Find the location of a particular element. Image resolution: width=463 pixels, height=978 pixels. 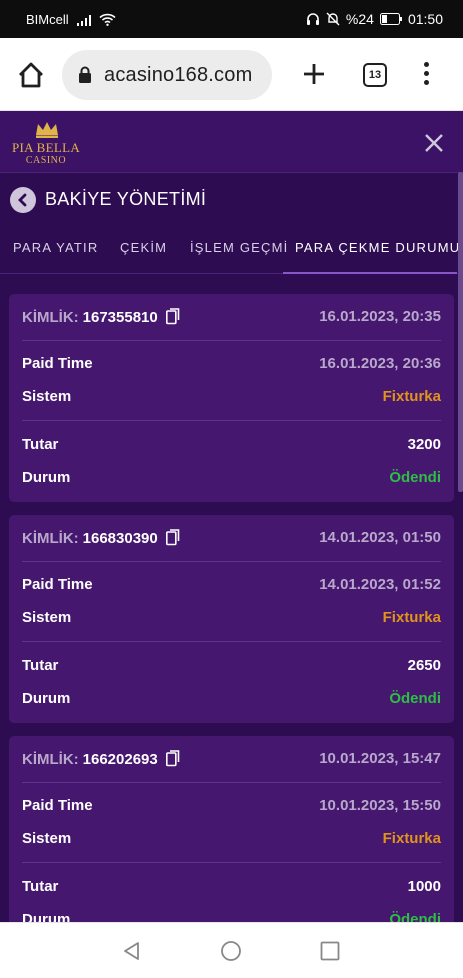

headphones-icon is located at coordinates (312, 19).